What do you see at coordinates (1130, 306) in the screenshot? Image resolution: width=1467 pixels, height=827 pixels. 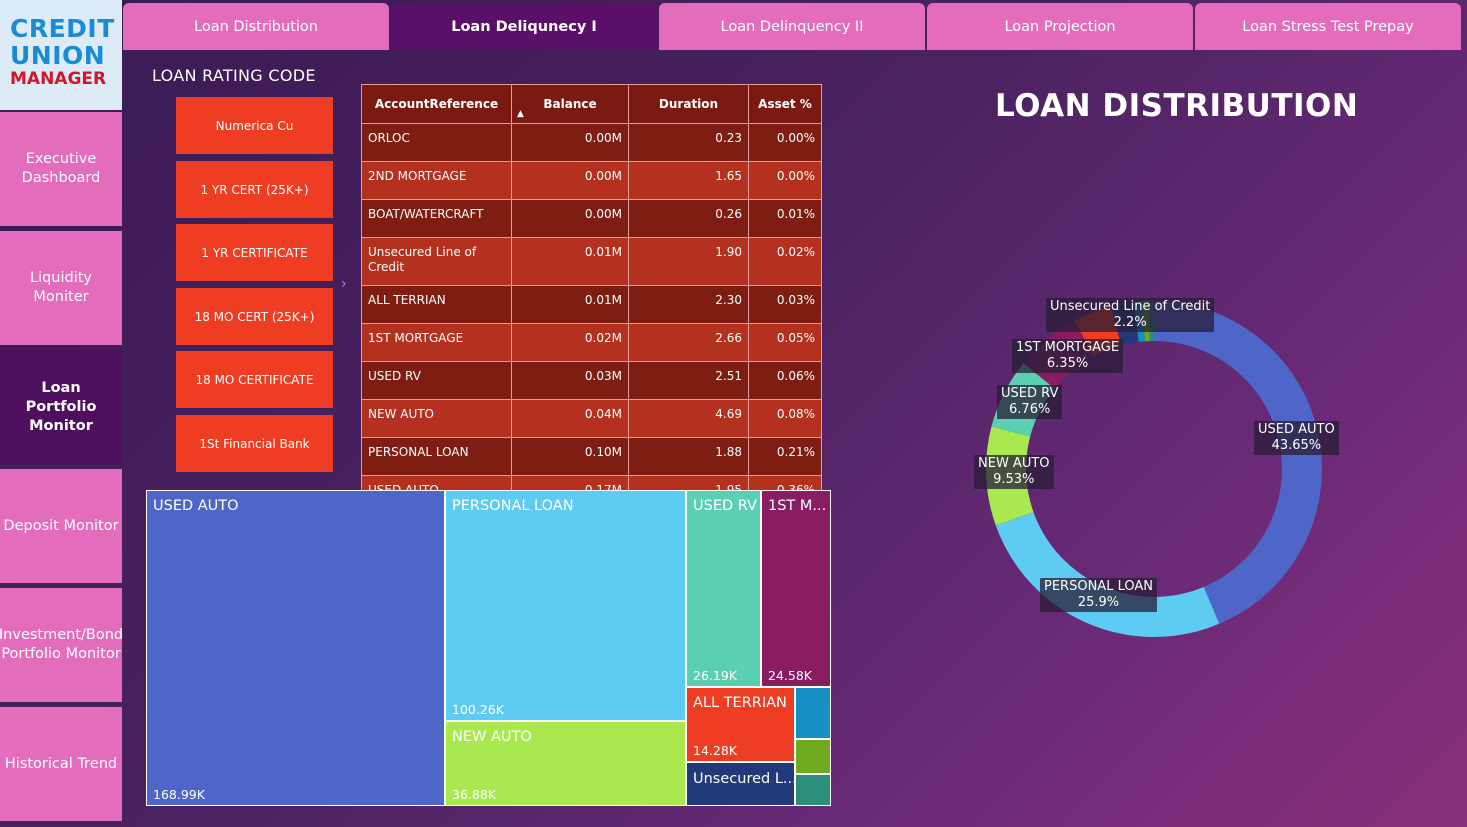 I see `donut-label-name: Unsecured Line of Credit` at bounding box center [1130, 306].